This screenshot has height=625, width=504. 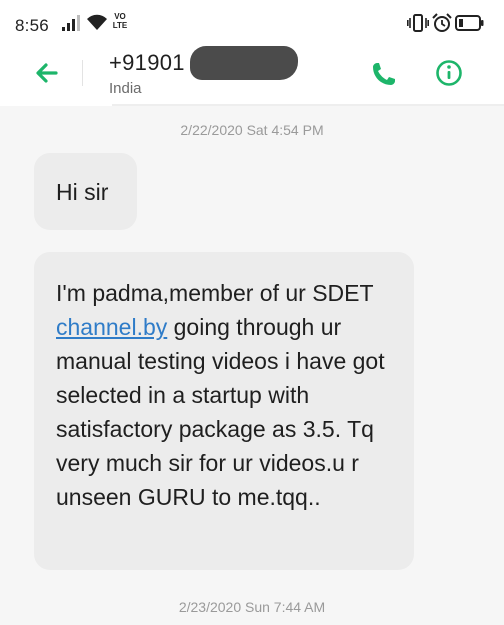 I want to click on volte-icon: VO LTE, so click(x=120, y=21).